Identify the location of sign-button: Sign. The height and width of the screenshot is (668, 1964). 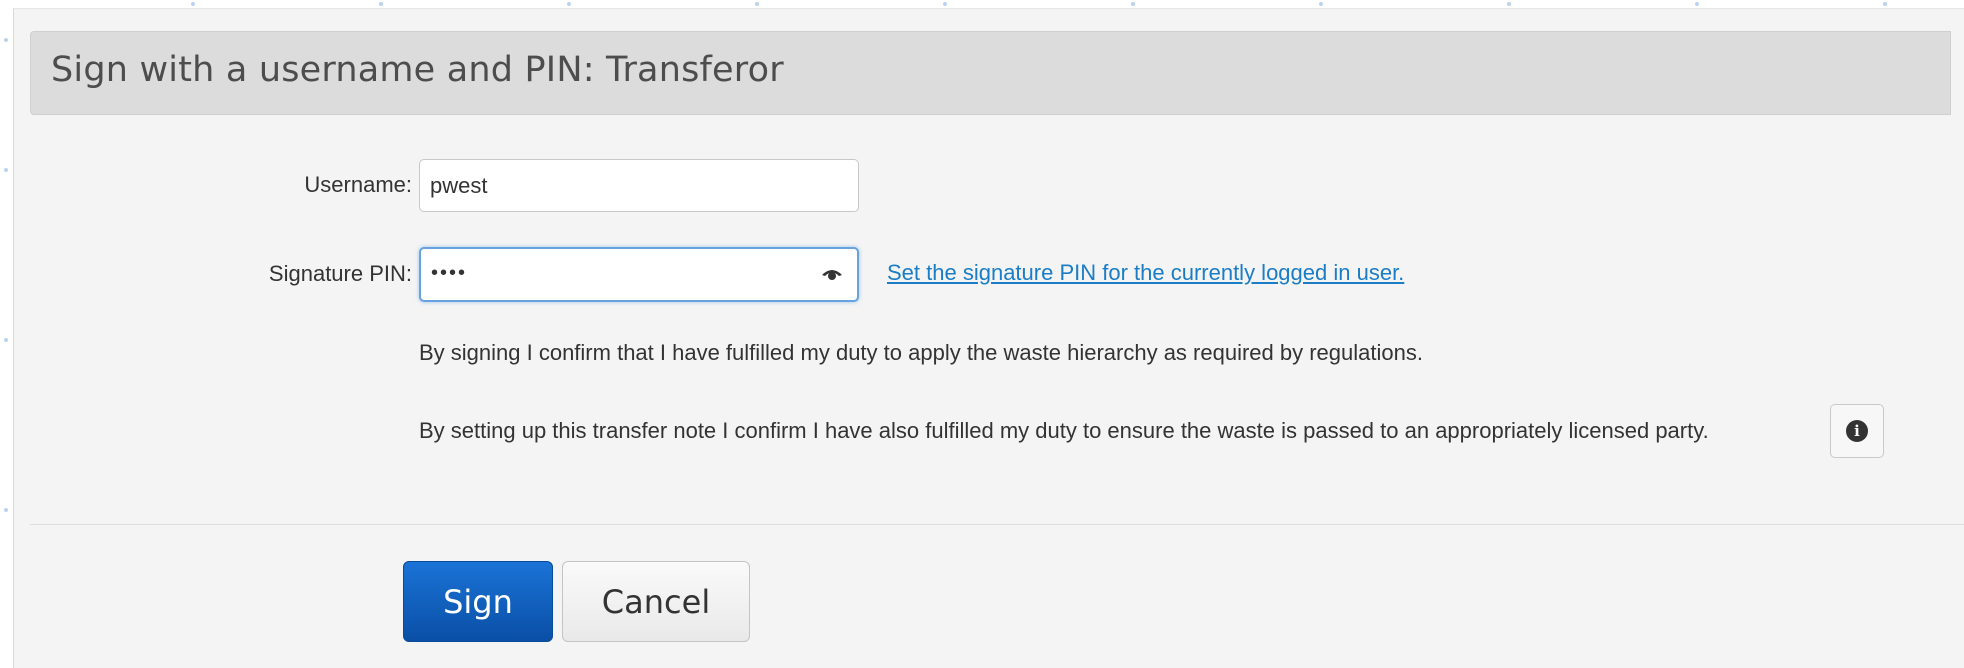
(478, 601).